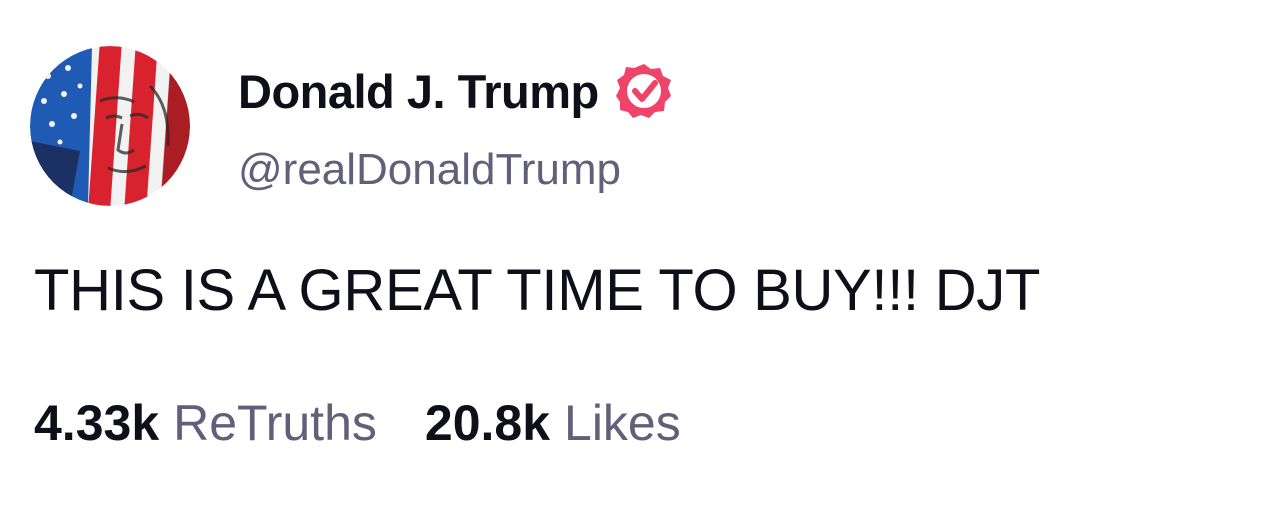  What do you see at coordinates (97, 423) in the screenshot?
I see `retruths-count: 4.33k` at bounding box center [97, 423].